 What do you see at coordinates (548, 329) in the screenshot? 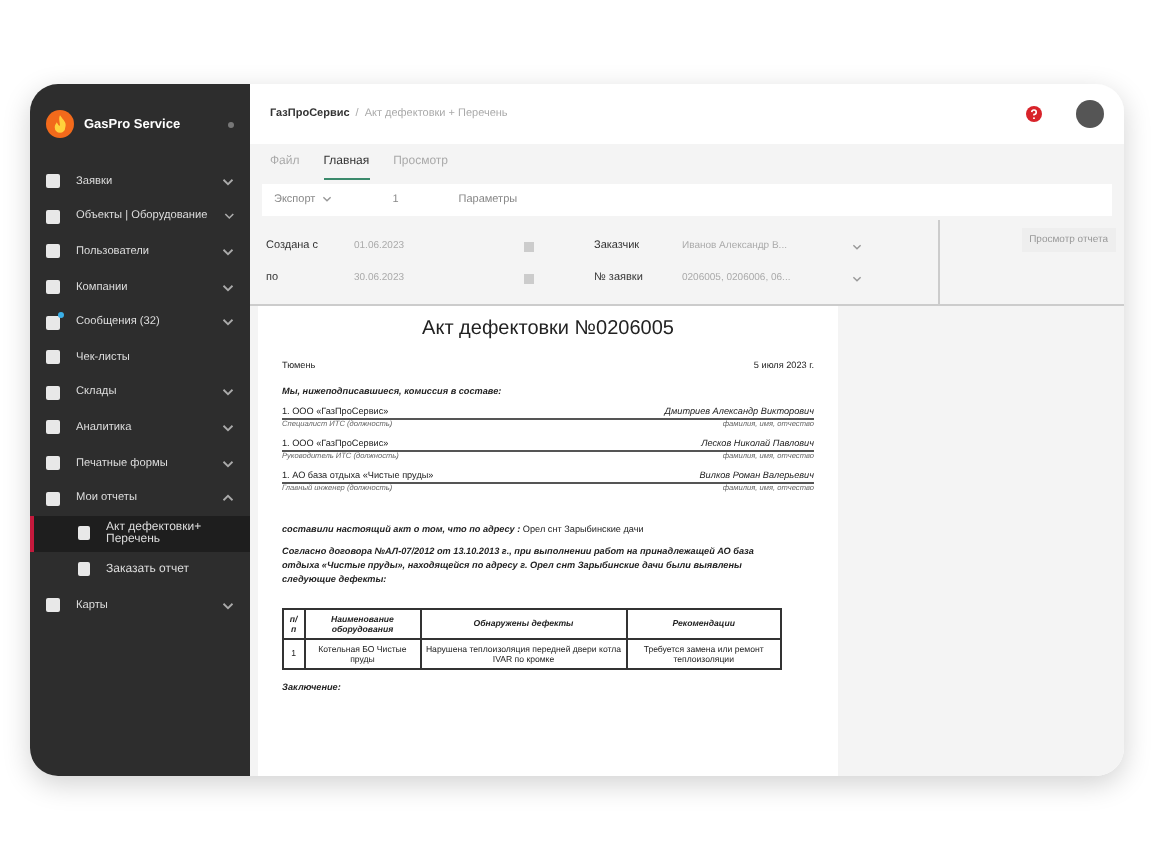
I see `document-title: Акт дефектовки №0206005` at bounding box center [548, 329].